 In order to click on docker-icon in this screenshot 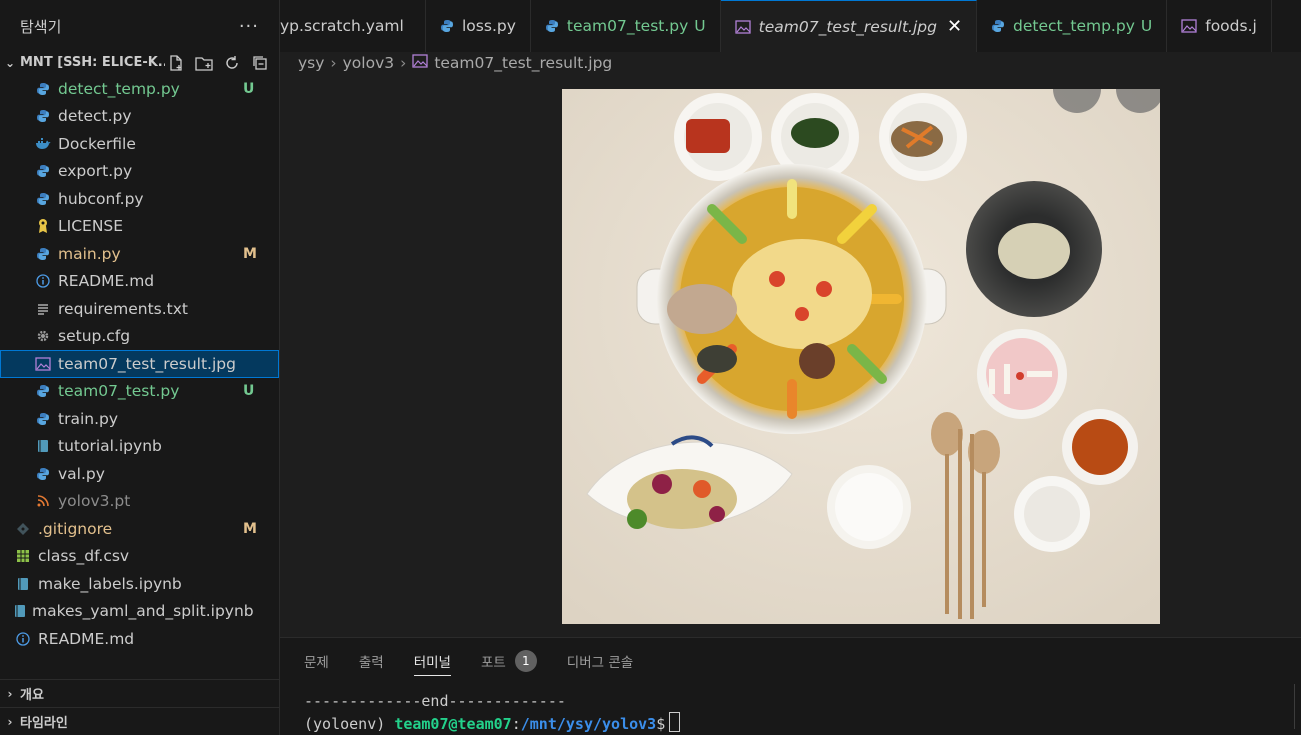, I will do `click(43, 143)`.